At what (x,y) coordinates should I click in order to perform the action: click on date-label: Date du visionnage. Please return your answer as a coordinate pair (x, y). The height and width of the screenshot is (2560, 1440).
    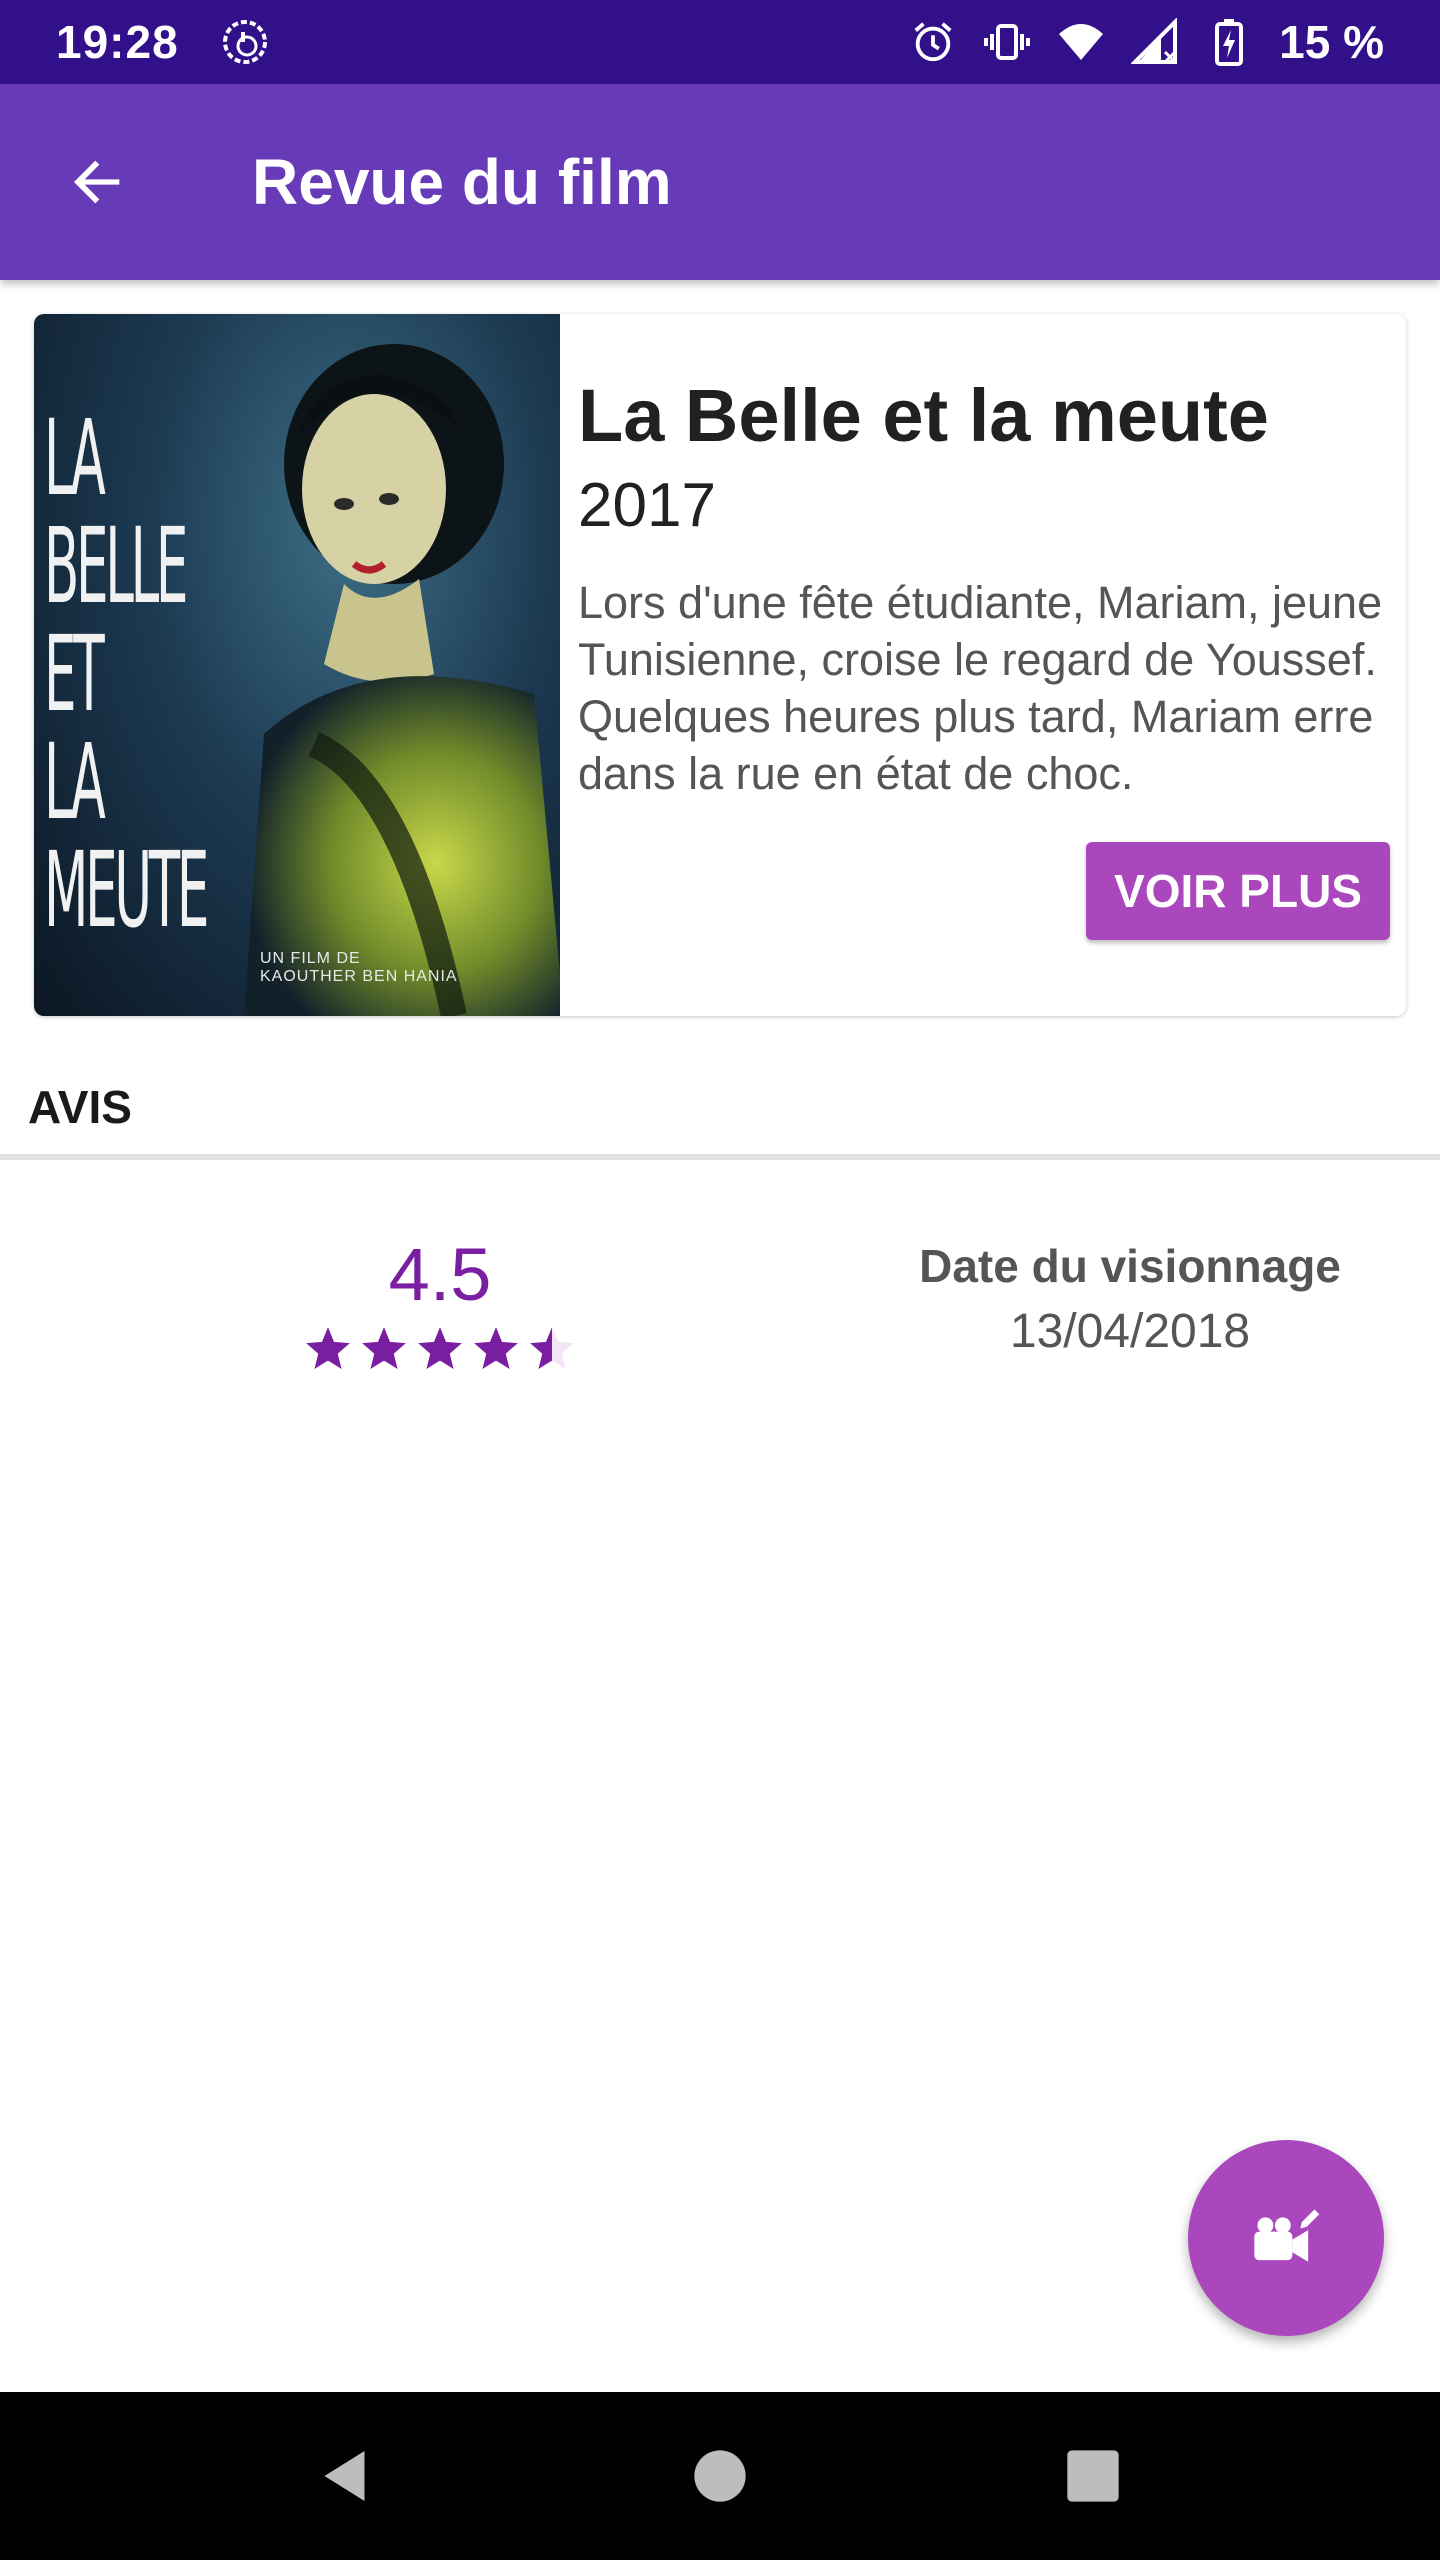
    Looking at the image, I should click on (1130, 1266).